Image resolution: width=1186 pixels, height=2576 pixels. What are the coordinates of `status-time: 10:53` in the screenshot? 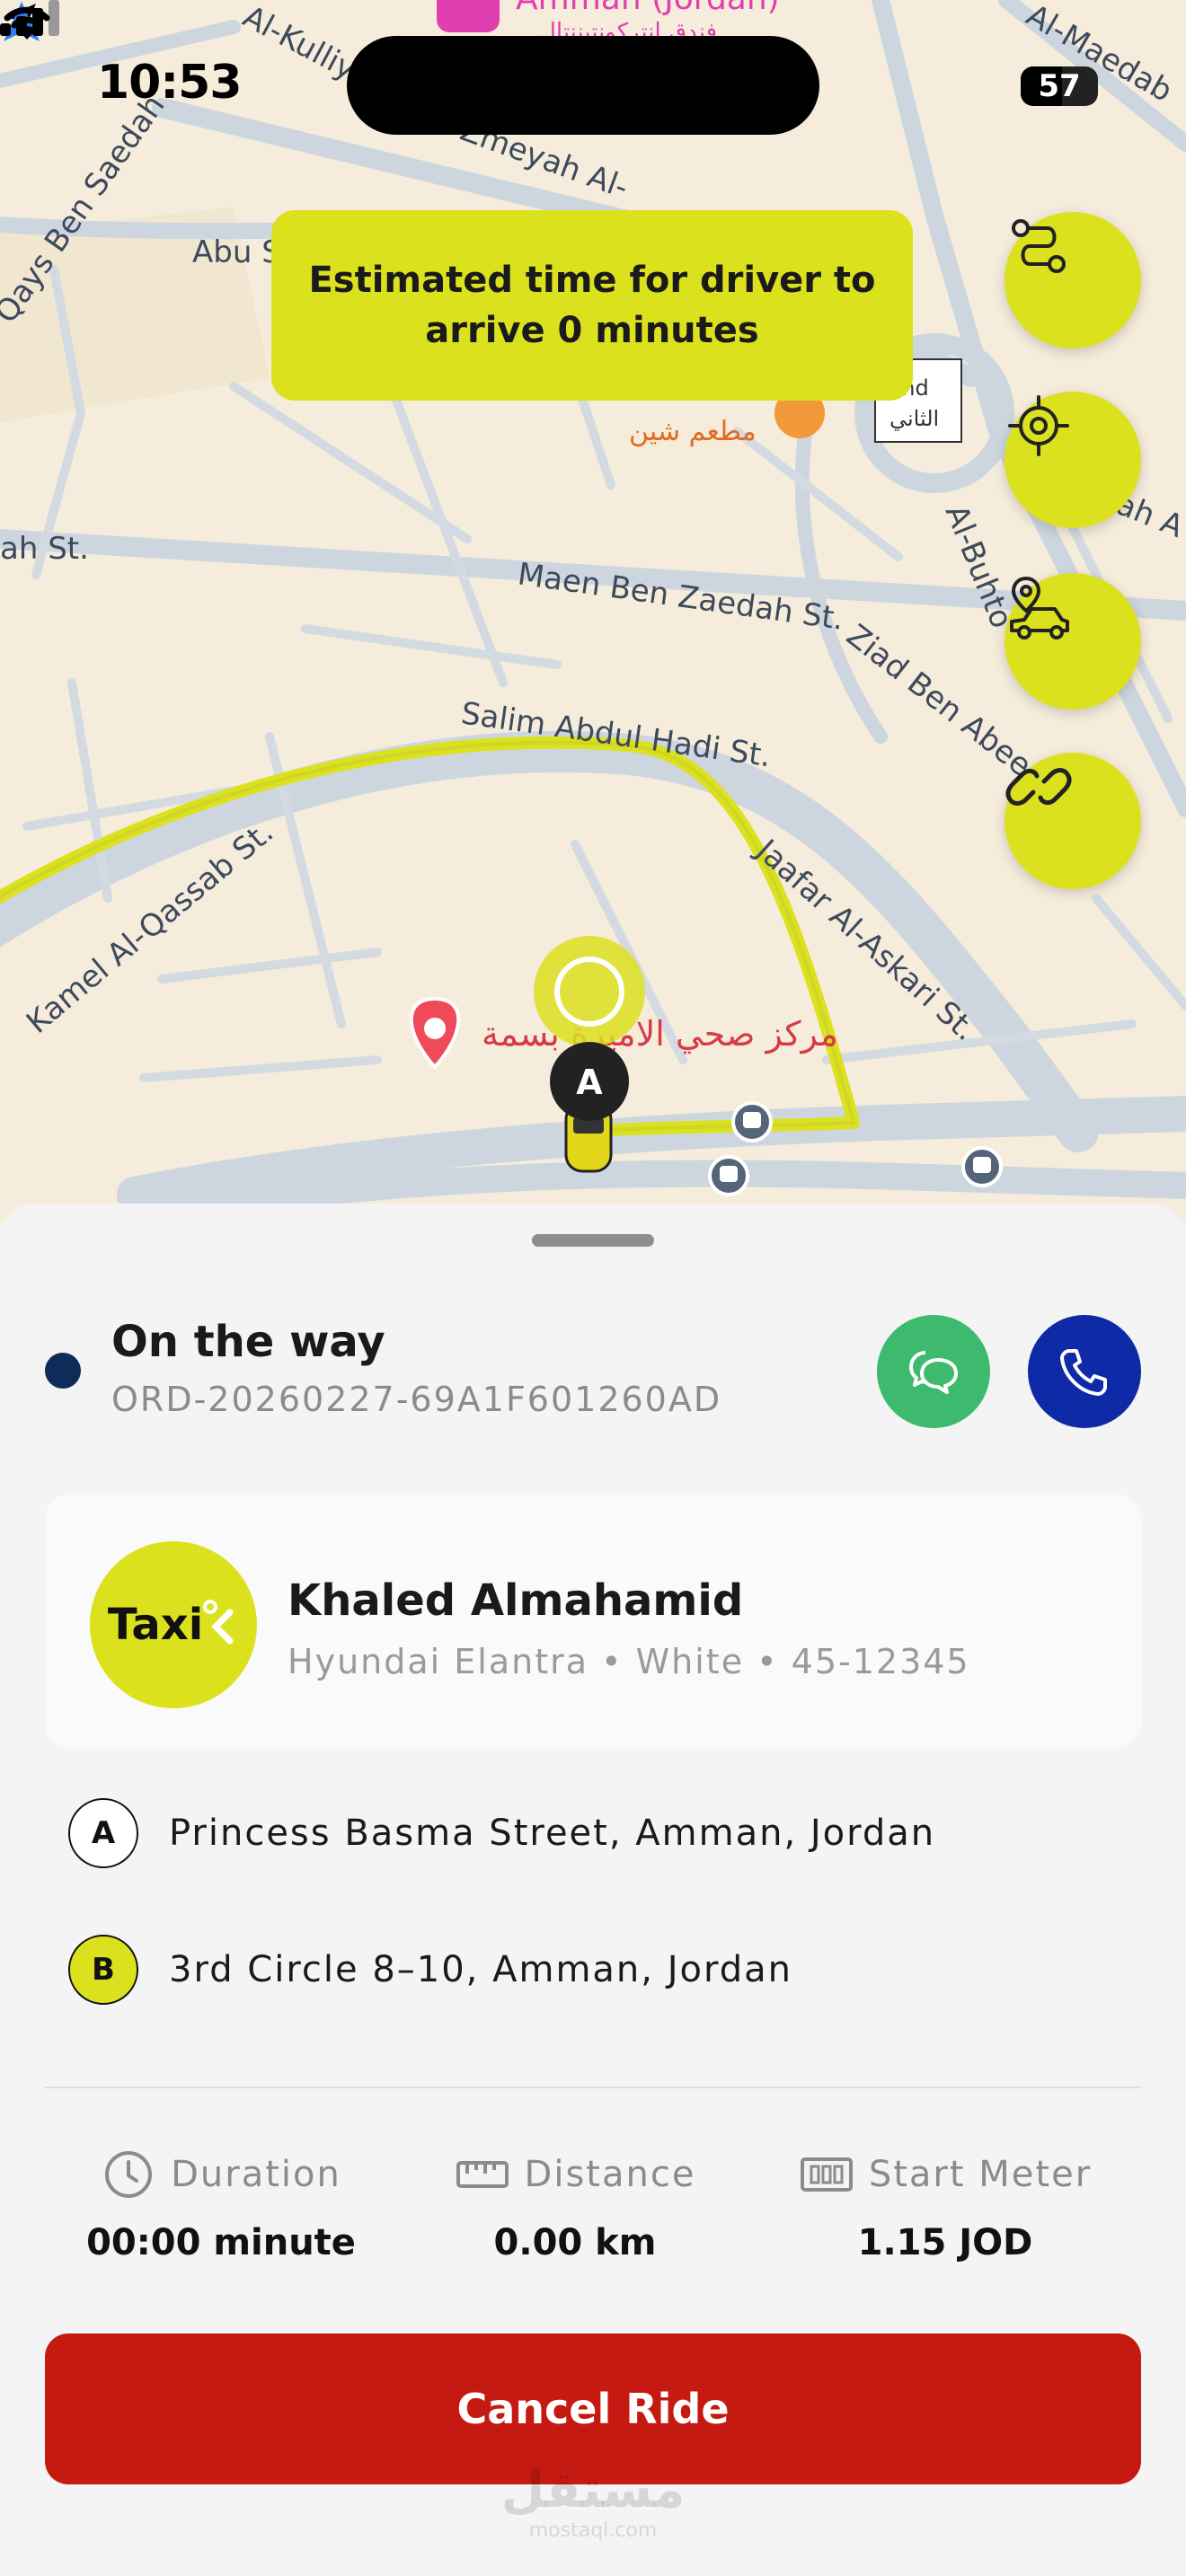 It's located at (170, 83).